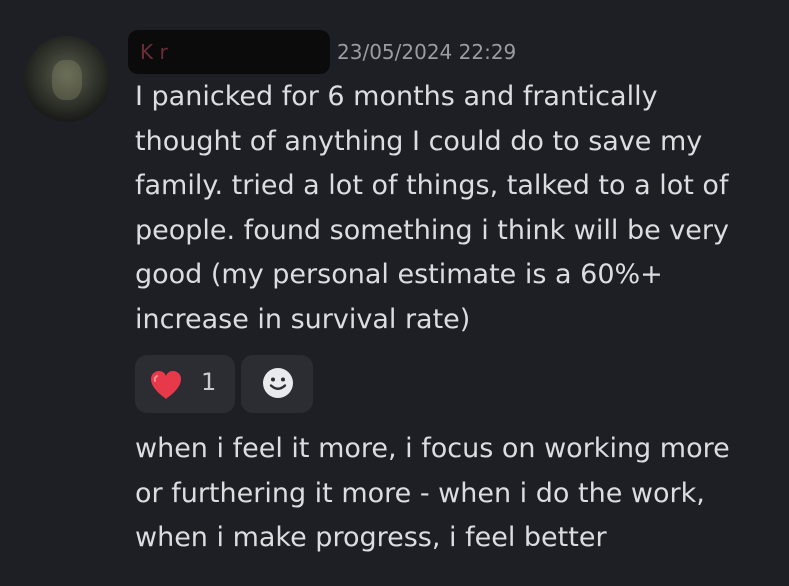 The image size is (789, 586). What do you see at coordinates (371, 537) in the screenshot?
I see `message-line: when i make progress, i feel better` at bounding box center [371, 537].